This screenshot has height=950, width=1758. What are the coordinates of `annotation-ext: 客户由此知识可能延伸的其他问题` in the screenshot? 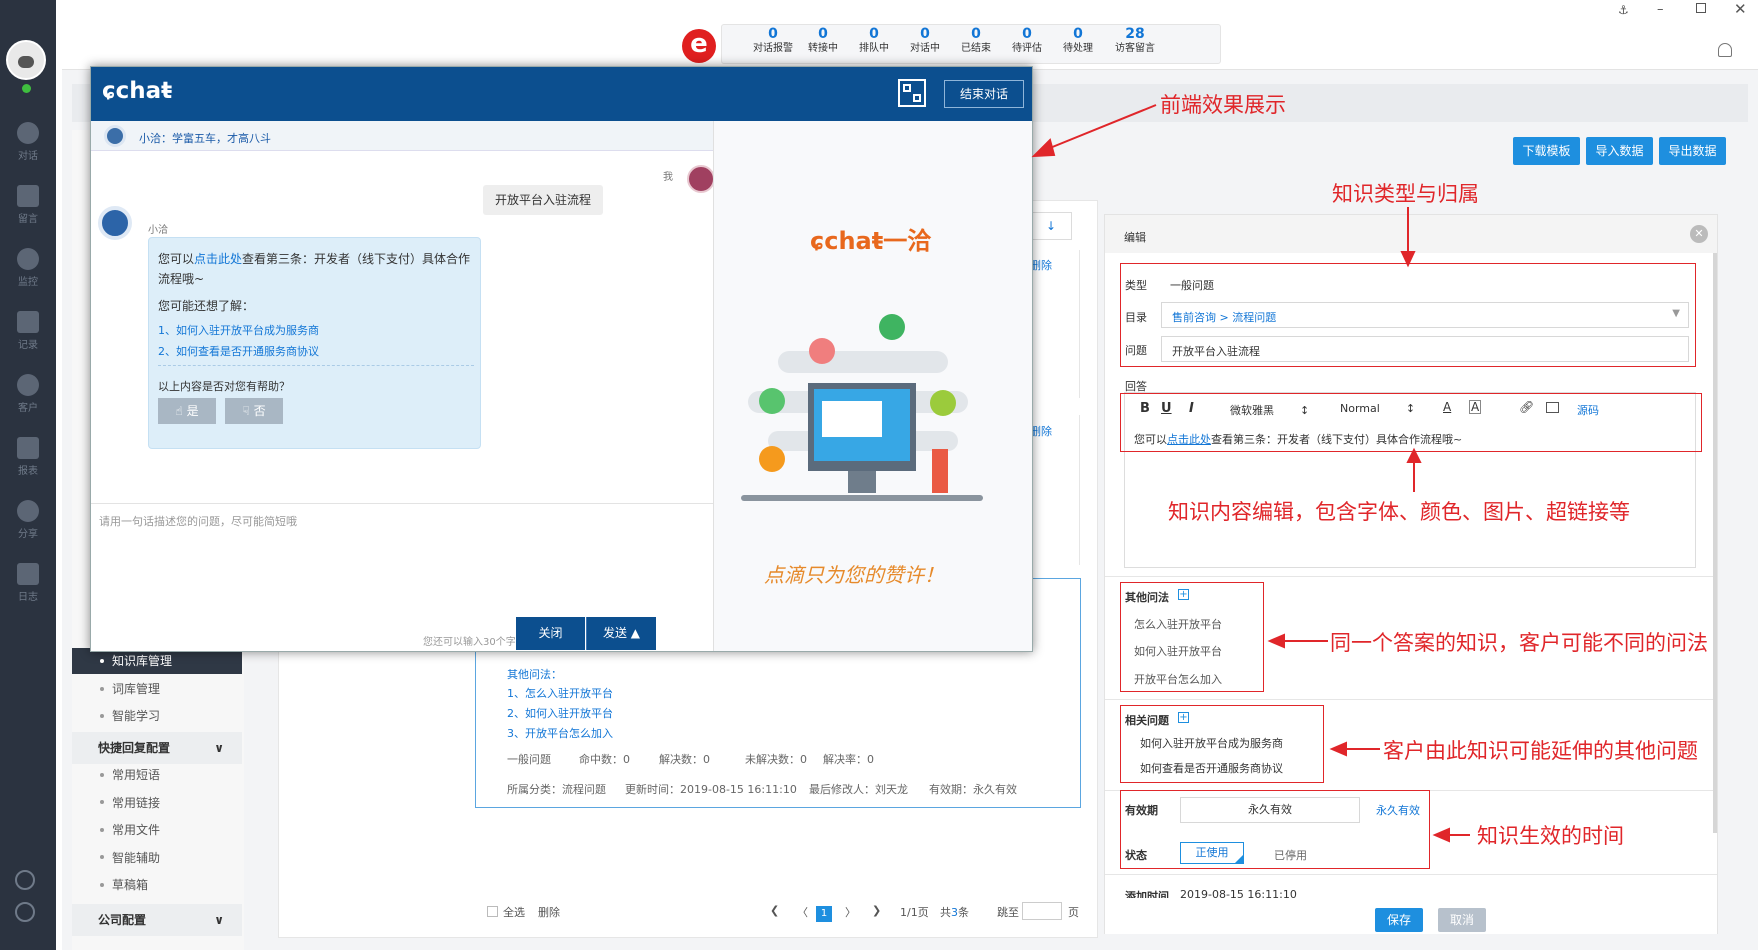 It's located at (1540, 751).